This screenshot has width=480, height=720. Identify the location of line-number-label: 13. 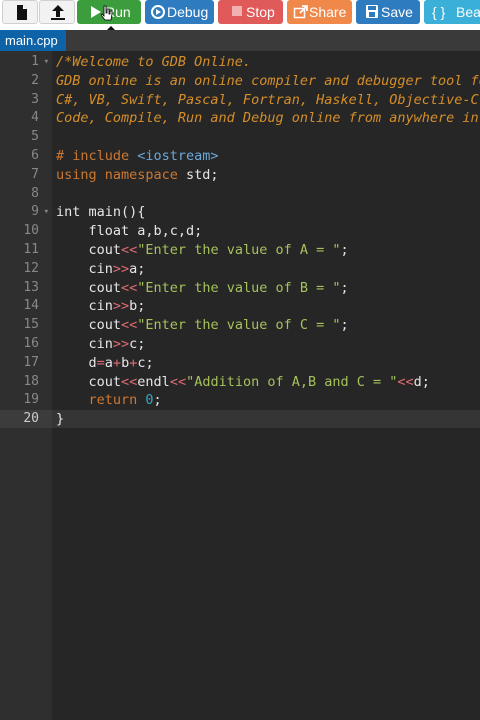
(31, 287).